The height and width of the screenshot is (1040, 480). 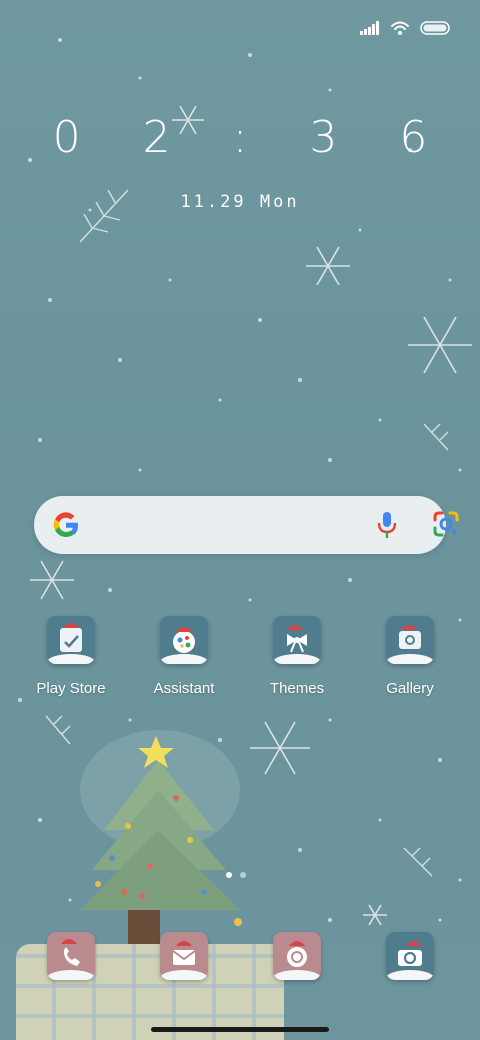 I want to click on app-label: Play Store, so click(x=71, y=688).